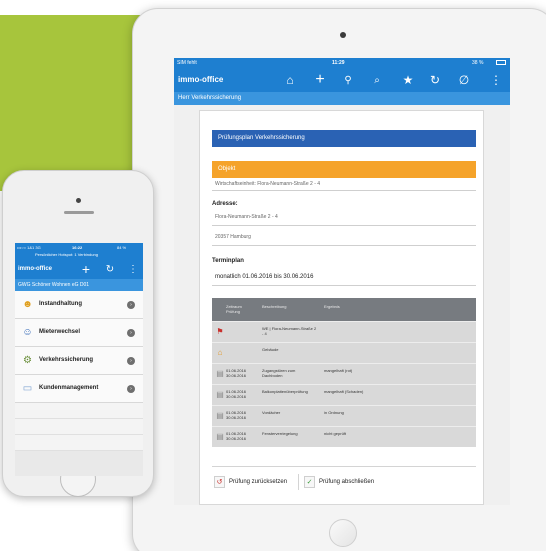 Image resolution: width=546 pixels, height=551 pixels. What do you see at coordinates (338, 370) in the screenshot?
I see `row-result: mangelhaft (rot)` at bounding box center [338, 370].